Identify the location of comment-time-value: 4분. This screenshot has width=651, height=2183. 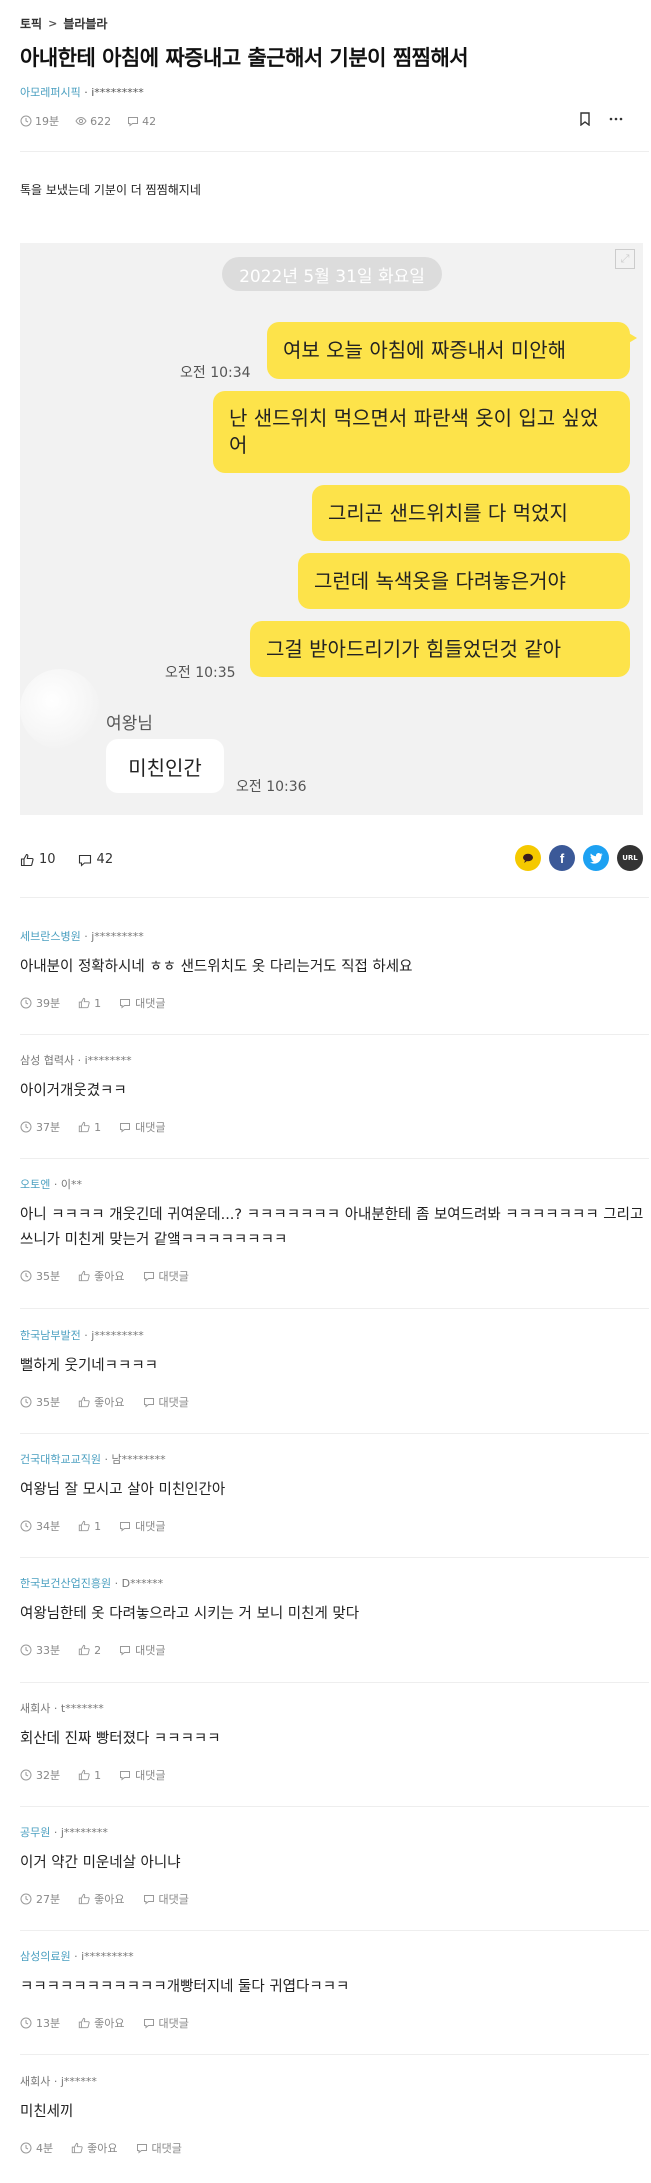
(45, 2148).